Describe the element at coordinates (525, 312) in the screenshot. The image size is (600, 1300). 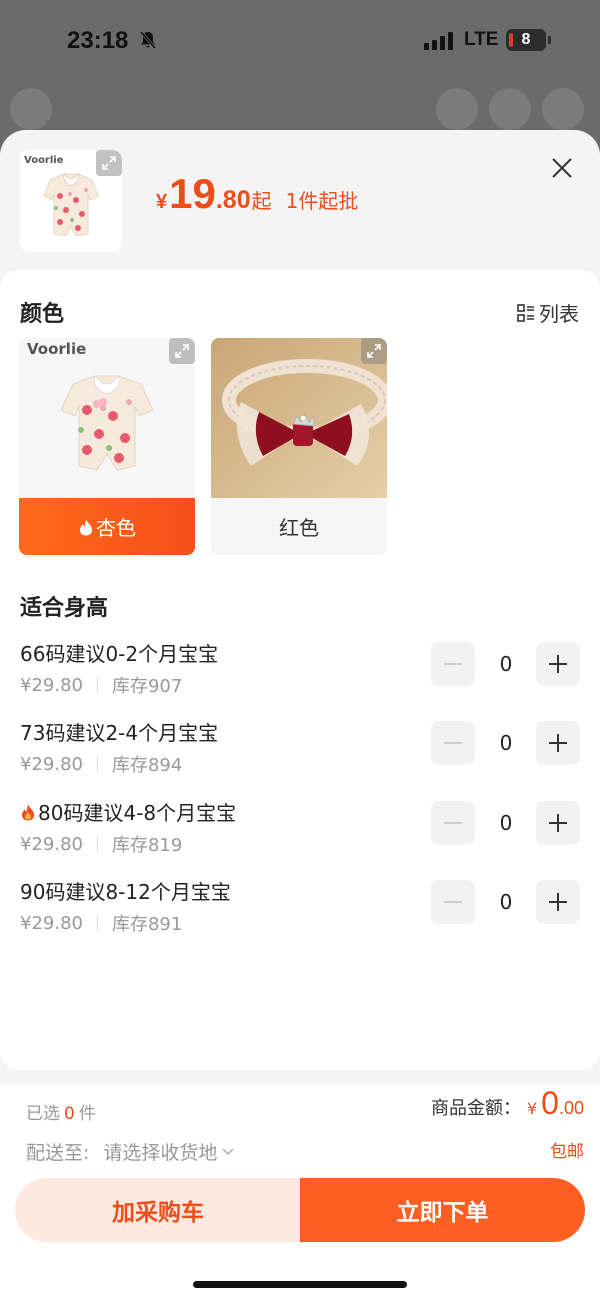
I see `list-icon` at that location.